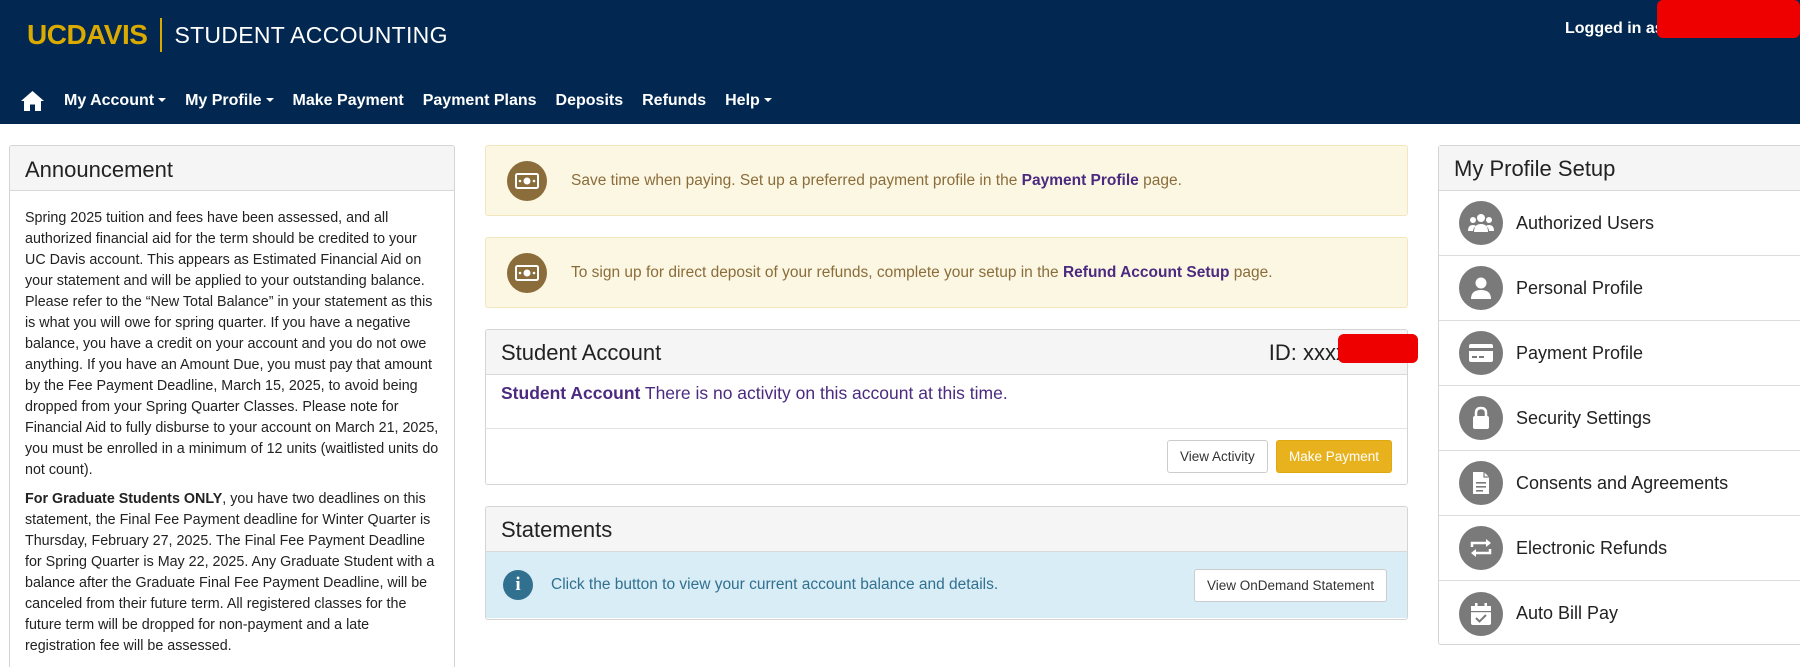 Image resolution: width=1800 pixels, height=667 pixels. Describe the element at coordinates (232, 168) in the screenshot. I see `announcement-title: Announcement` at that location.